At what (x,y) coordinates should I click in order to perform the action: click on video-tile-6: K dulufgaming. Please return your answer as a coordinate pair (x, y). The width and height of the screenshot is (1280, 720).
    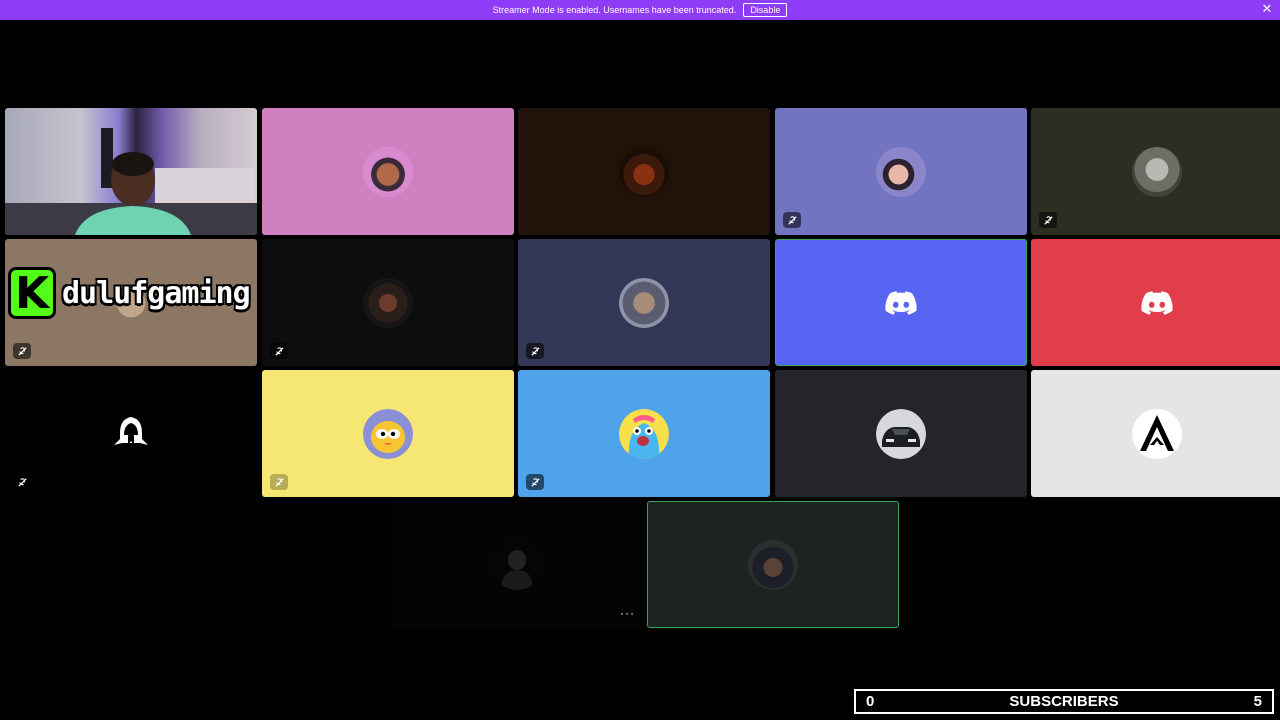
    Looking at the image, I should click on (131, 302).